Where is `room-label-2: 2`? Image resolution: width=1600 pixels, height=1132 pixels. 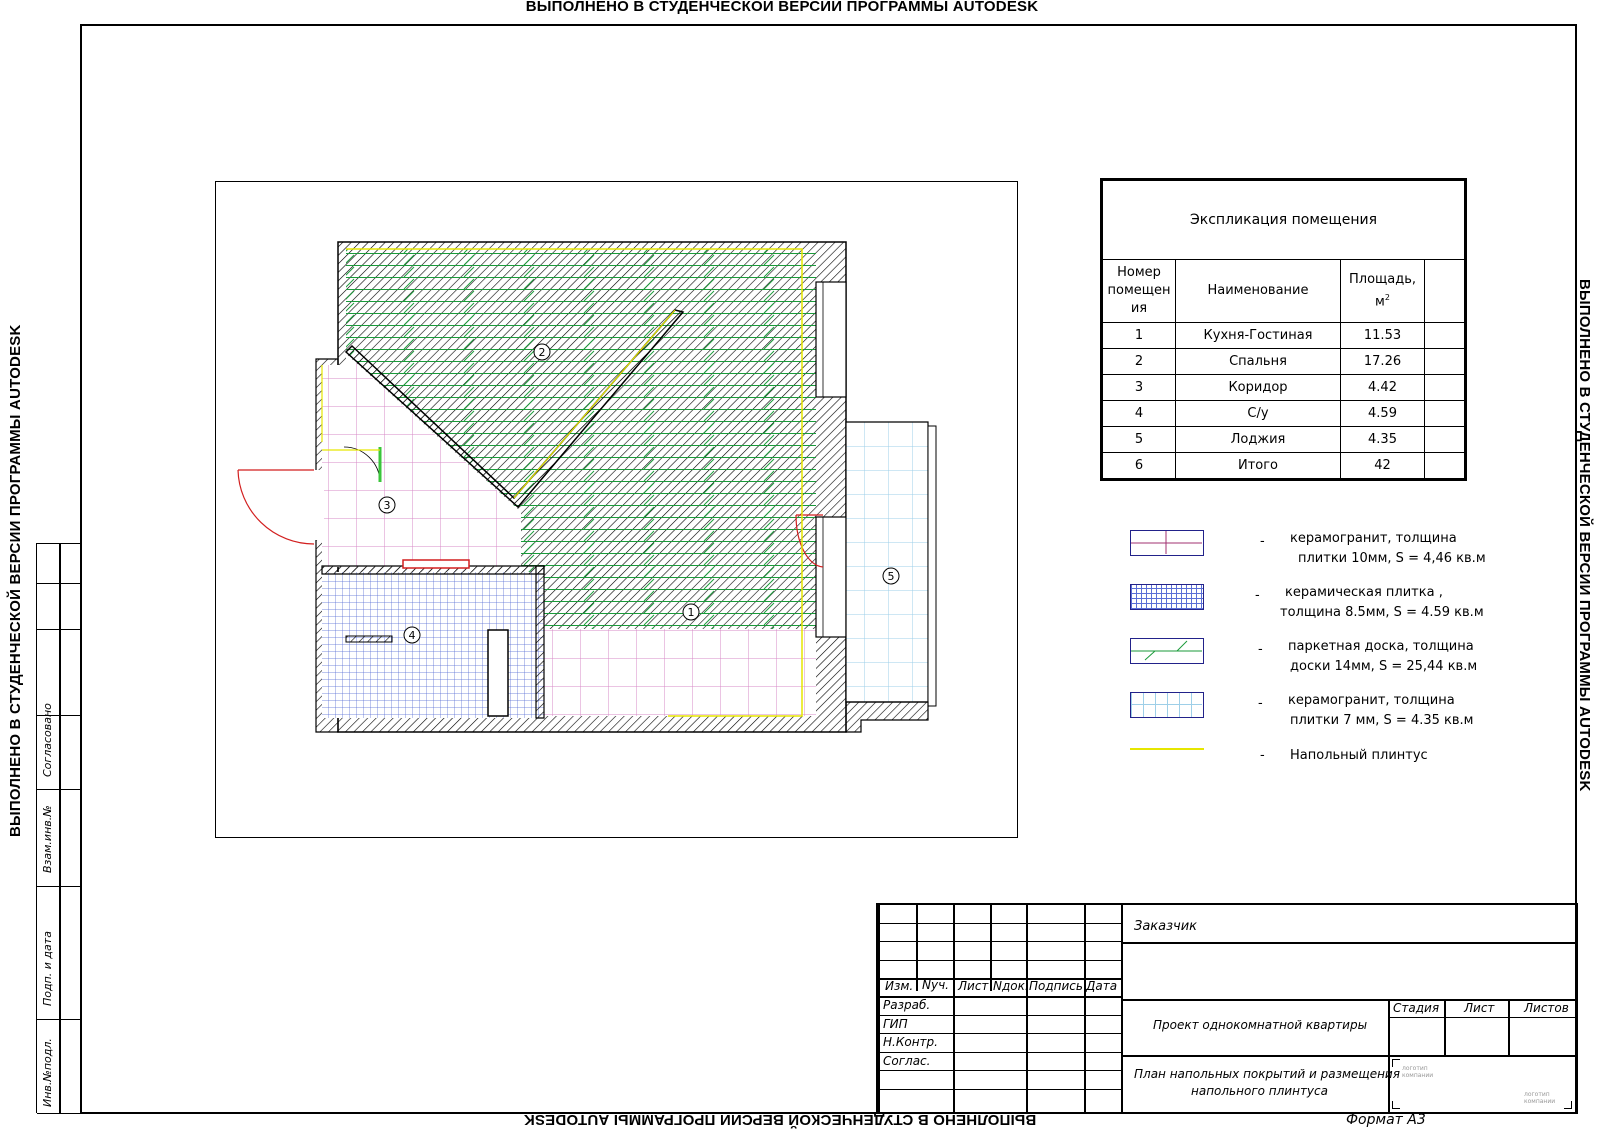
room-label-2: 2 is located at coordinates (542, 352).